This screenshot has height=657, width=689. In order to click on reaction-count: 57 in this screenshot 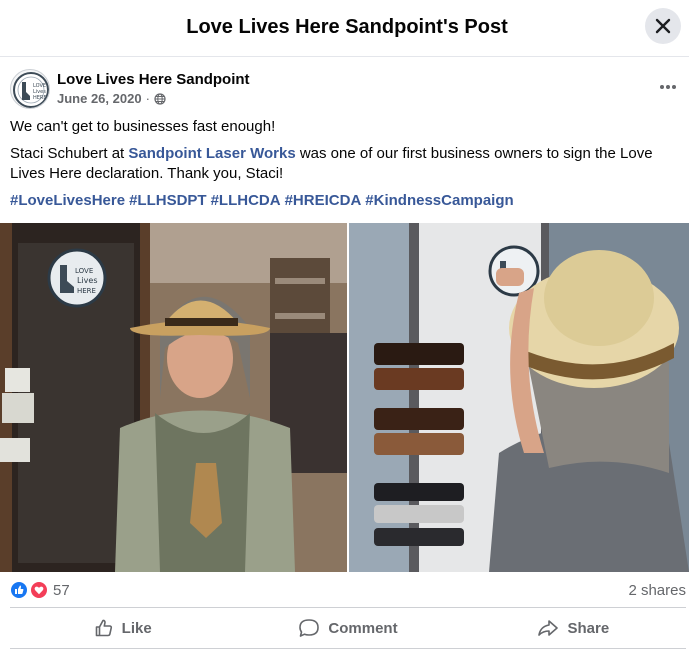, I will do `click(61, 590)`.